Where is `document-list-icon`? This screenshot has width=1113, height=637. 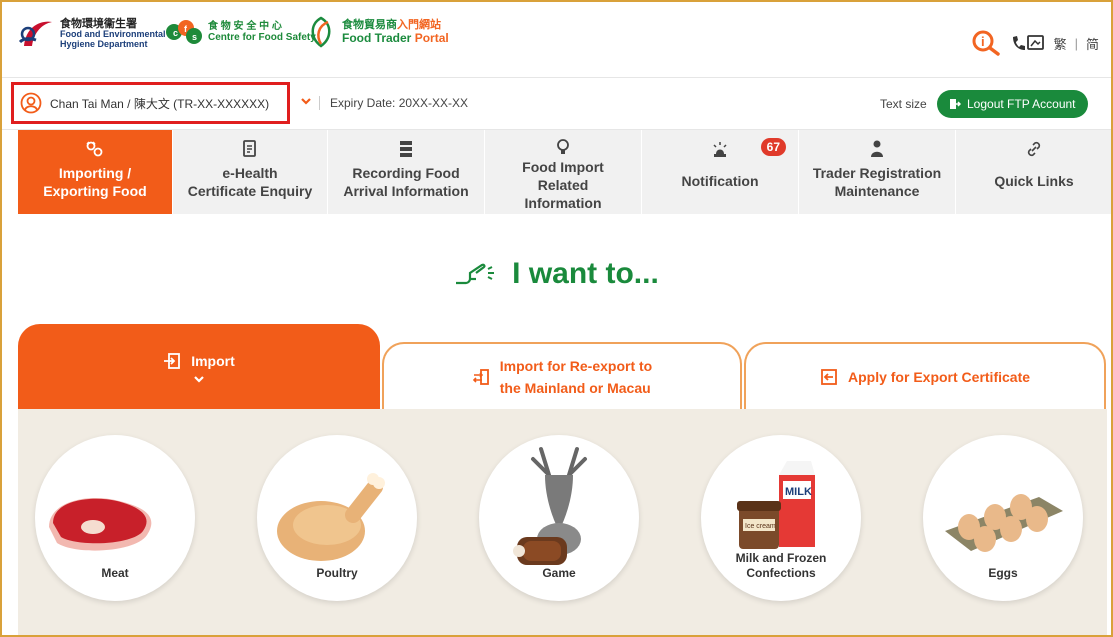 document-list-icon is located at coordinates (249, 148).